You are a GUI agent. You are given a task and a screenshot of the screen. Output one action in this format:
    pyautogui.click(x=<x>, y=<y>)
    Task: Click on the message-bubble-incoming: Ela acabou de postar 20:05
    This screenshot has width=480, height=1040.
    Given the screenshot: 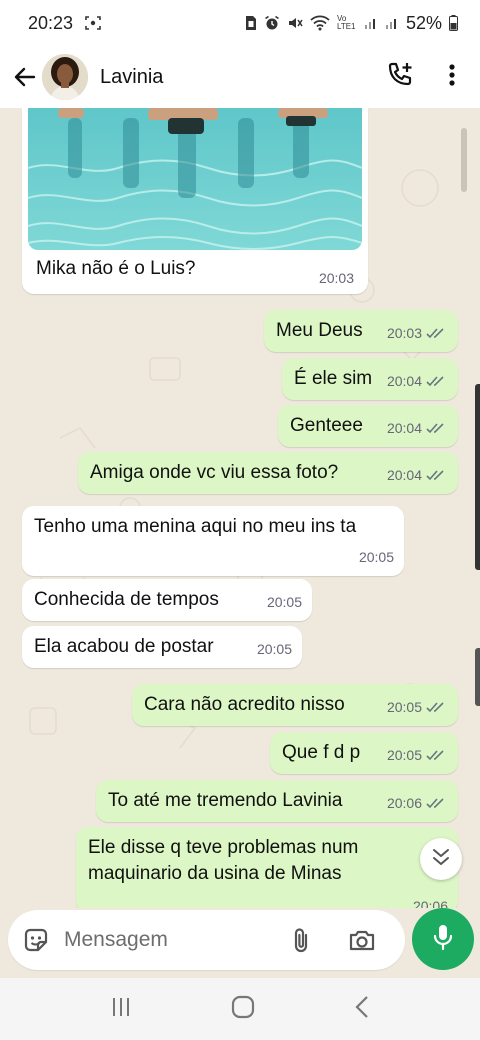 What is the action you would take?
    pyautogui.click(x=162, y=647)
    